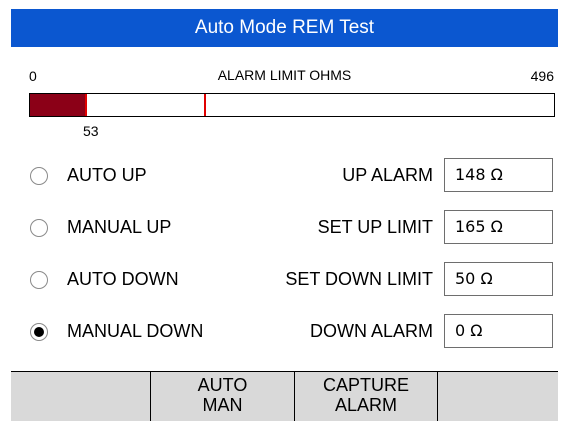 This screenshot has height=421, width=562. I want to click on auto-man-softkey: AUTO MAN, so click(223, 396).